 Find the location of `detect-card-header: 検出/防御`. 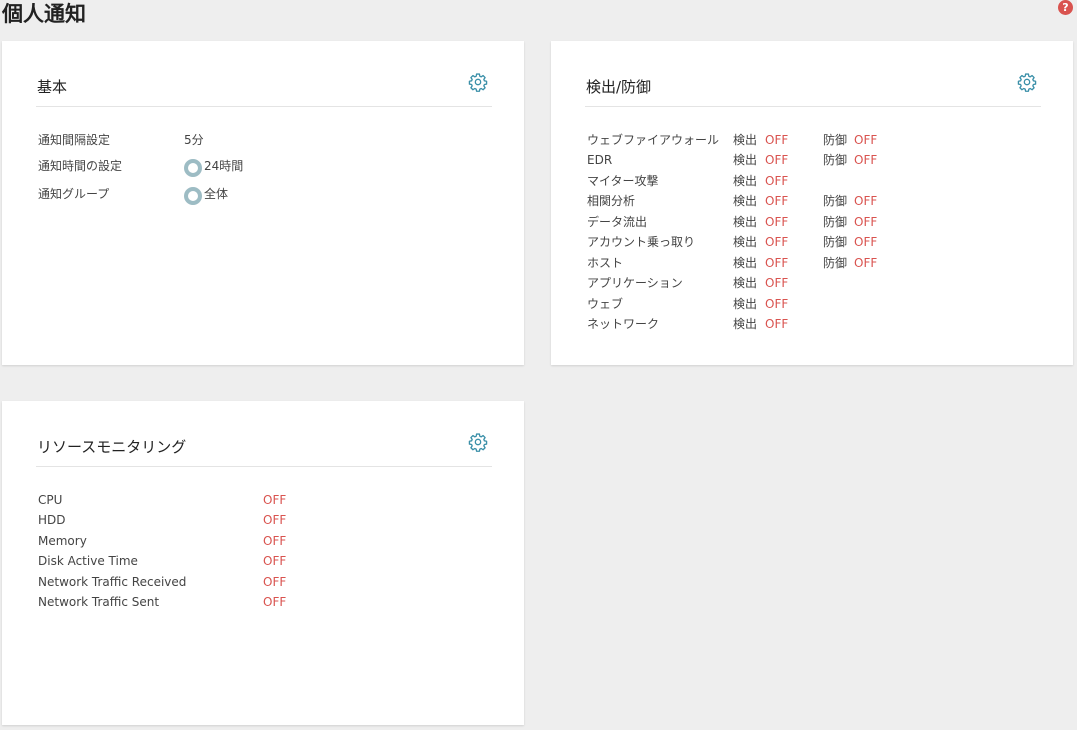

detect-card-header: 検出/防御 is located at coordinates (813, 88).